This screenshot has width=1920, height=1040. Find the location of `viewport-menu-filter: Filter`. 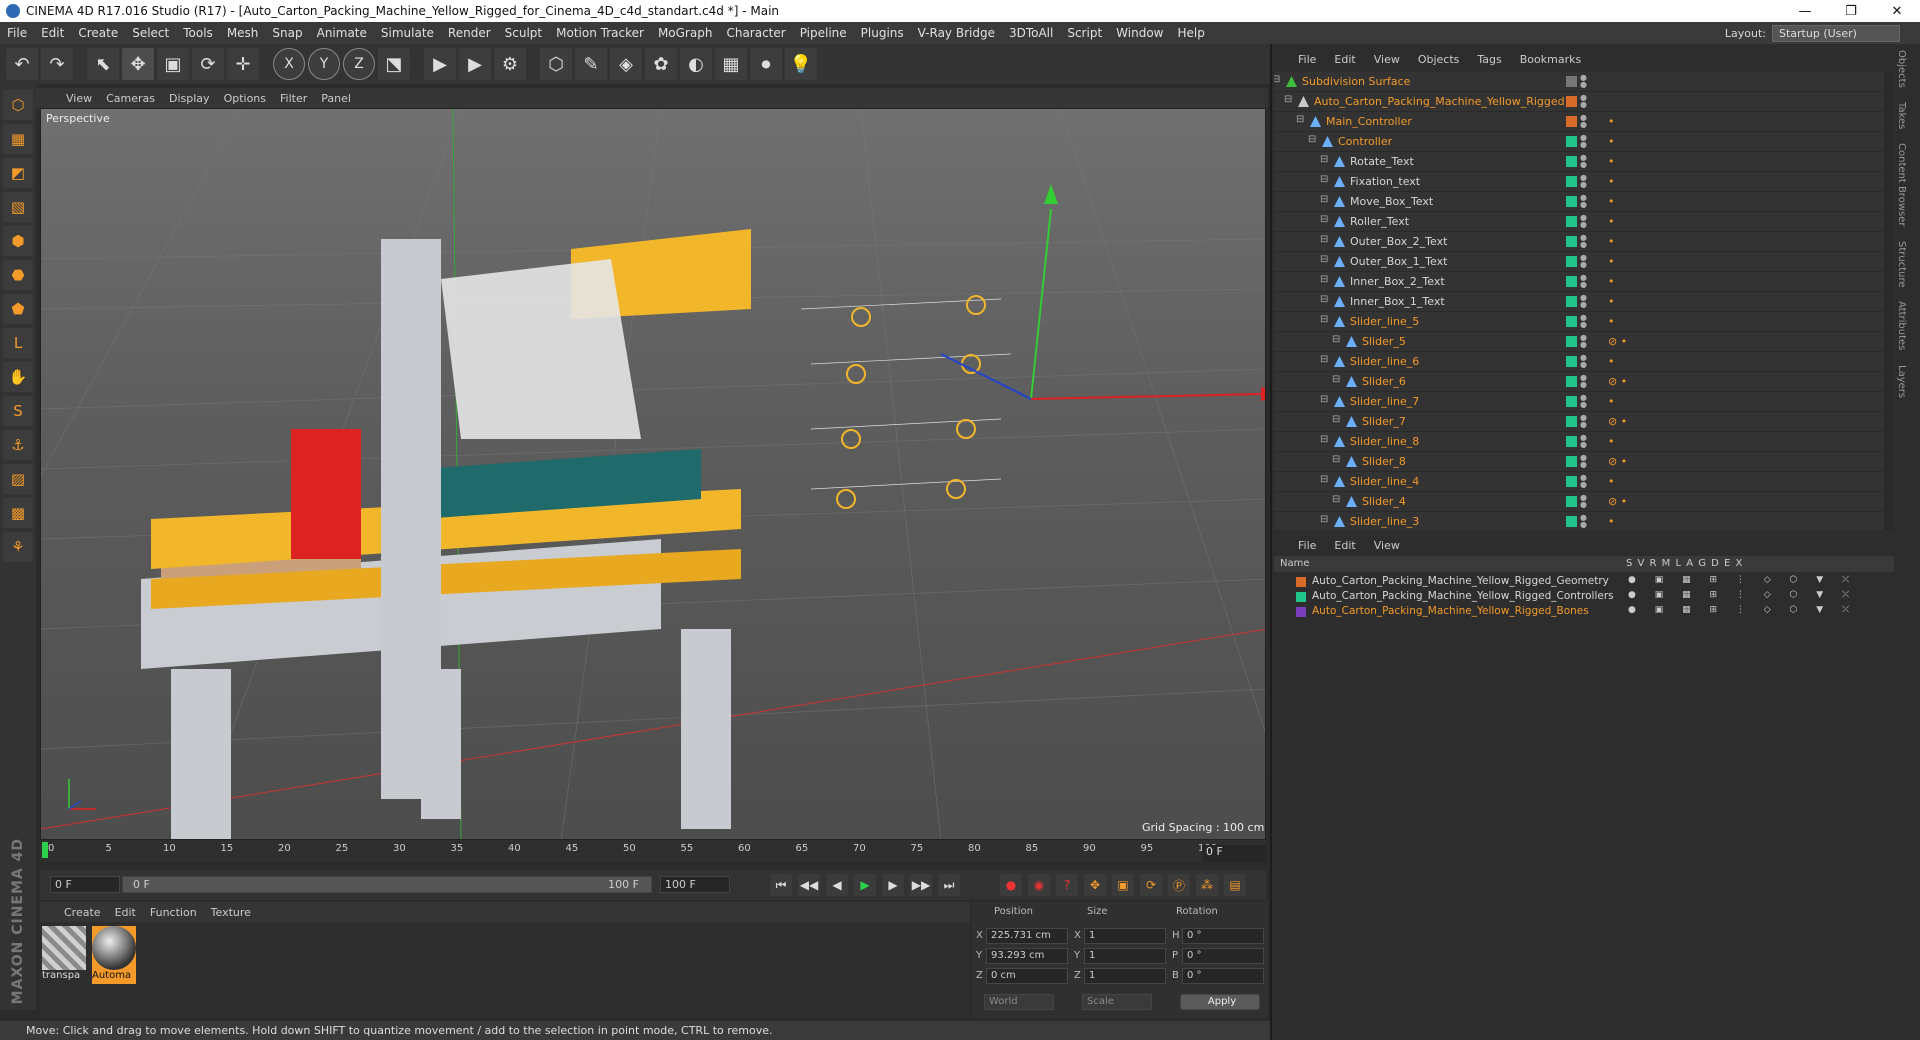

viewport-menu-filter: Filter is located at coordinates (293, 98).